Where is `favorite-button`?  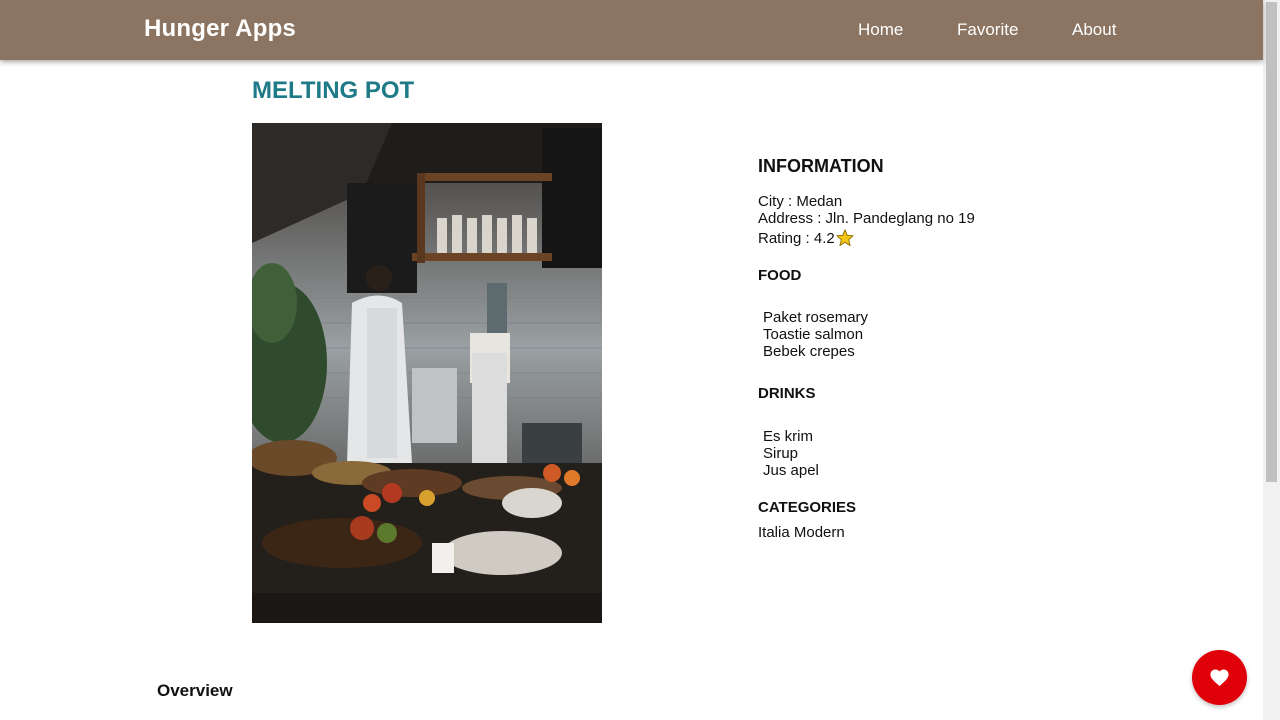
favorite-button is located at coordinates (1219, 677).